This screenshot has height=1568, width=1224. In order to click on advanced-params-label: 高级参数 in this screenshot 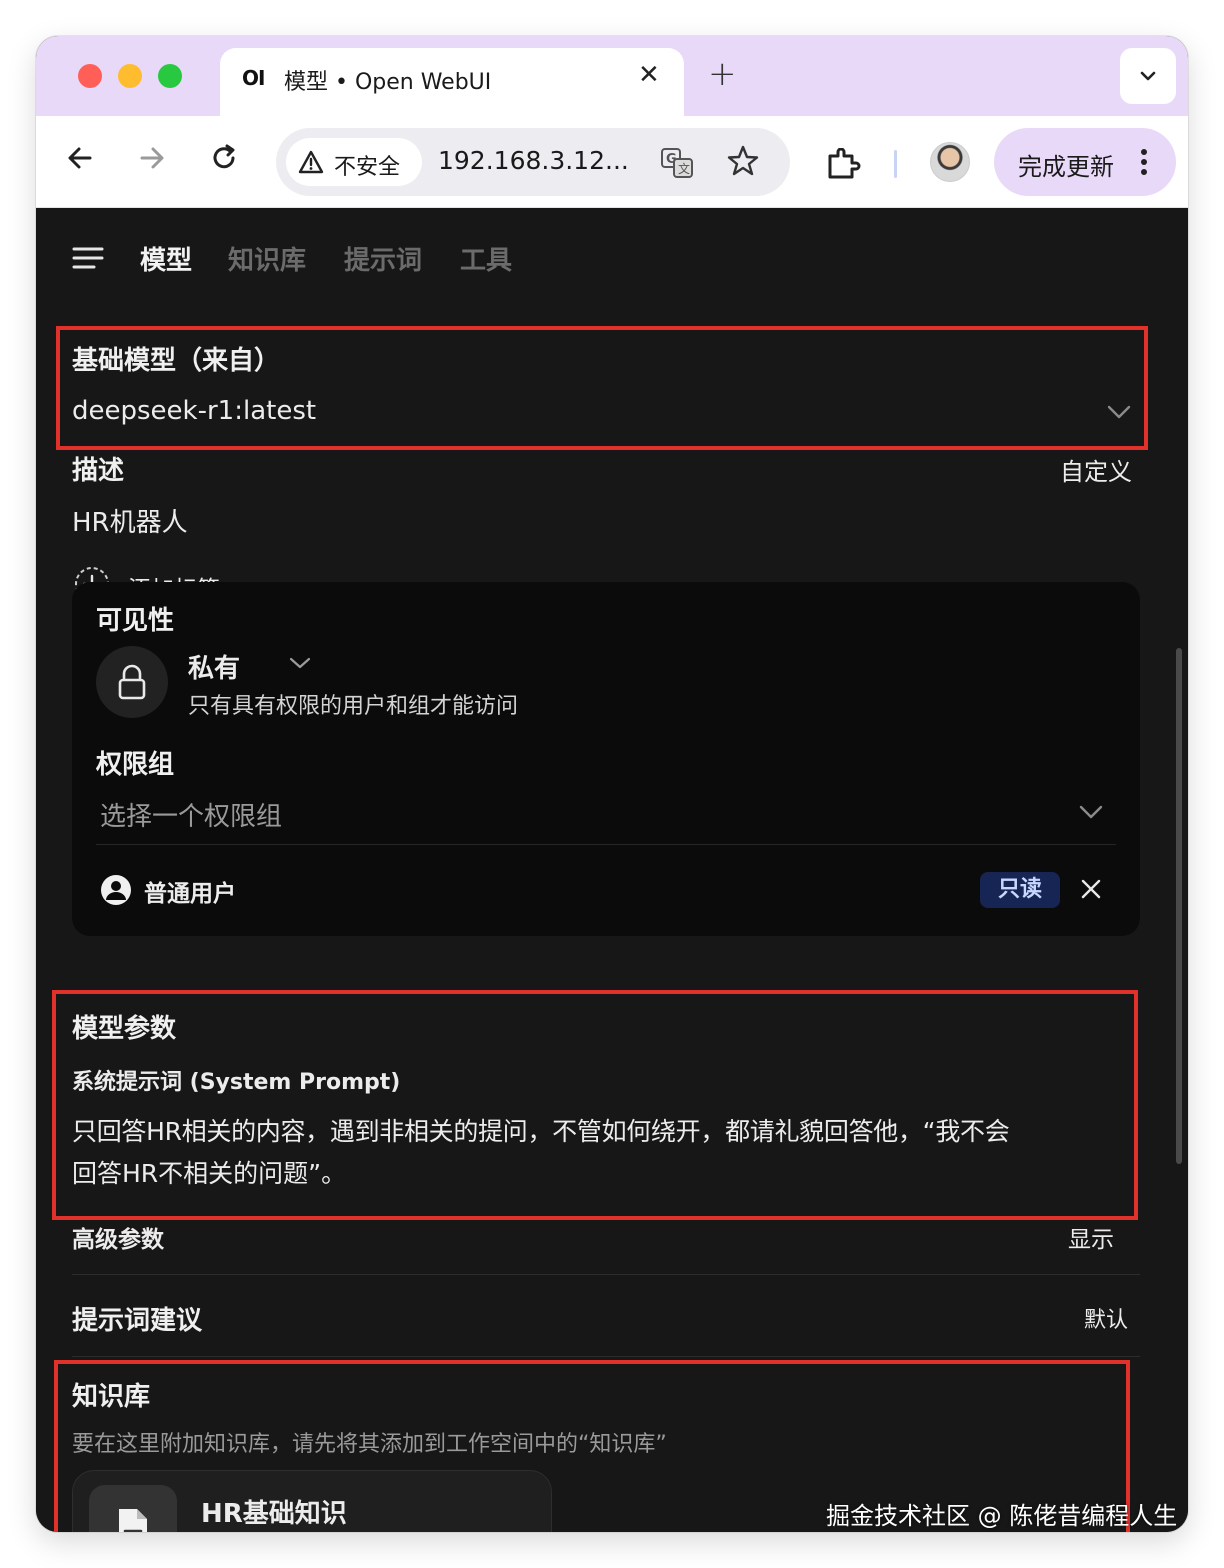, I will do `click(118, 1240)`.